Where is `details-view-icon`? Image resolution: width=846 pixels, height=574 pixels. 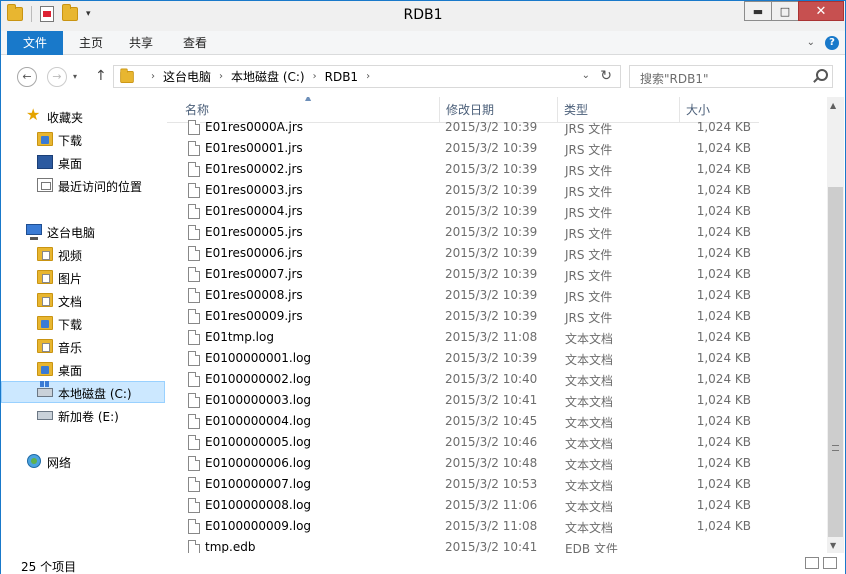
details-view-icon is located at coordinates (812, 563).